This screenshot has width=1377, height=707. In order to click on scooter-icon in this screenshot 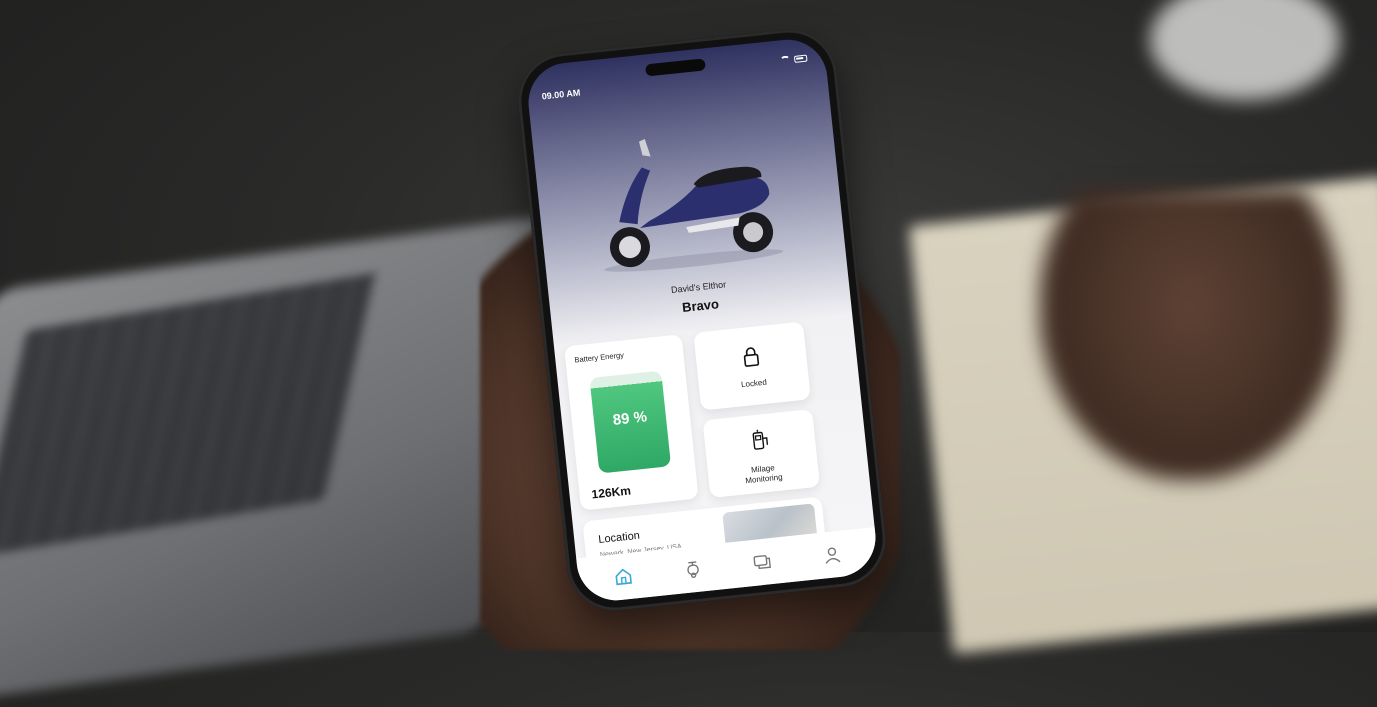, I will do `click(693, 569)`.